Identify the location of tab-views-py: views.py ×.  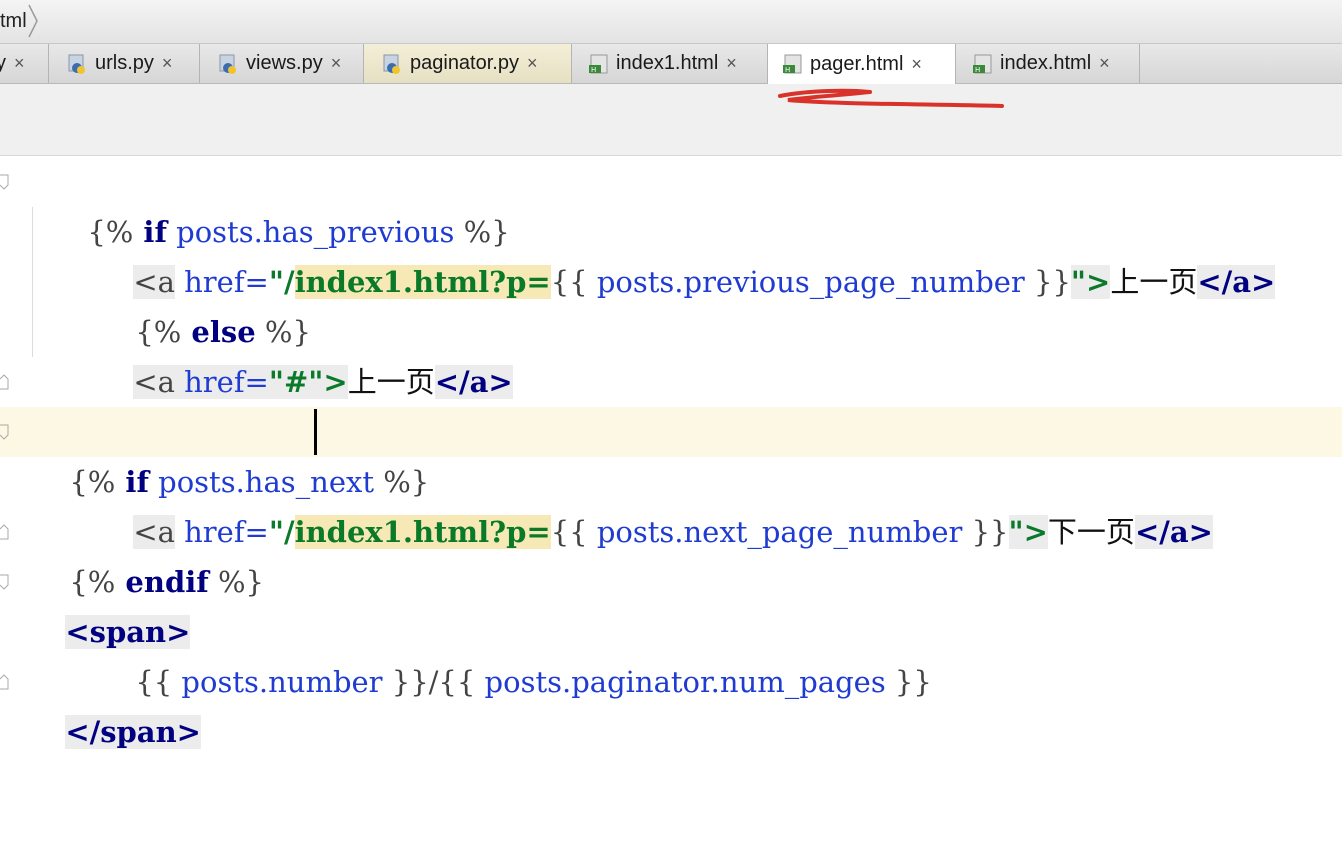
(282, 63).